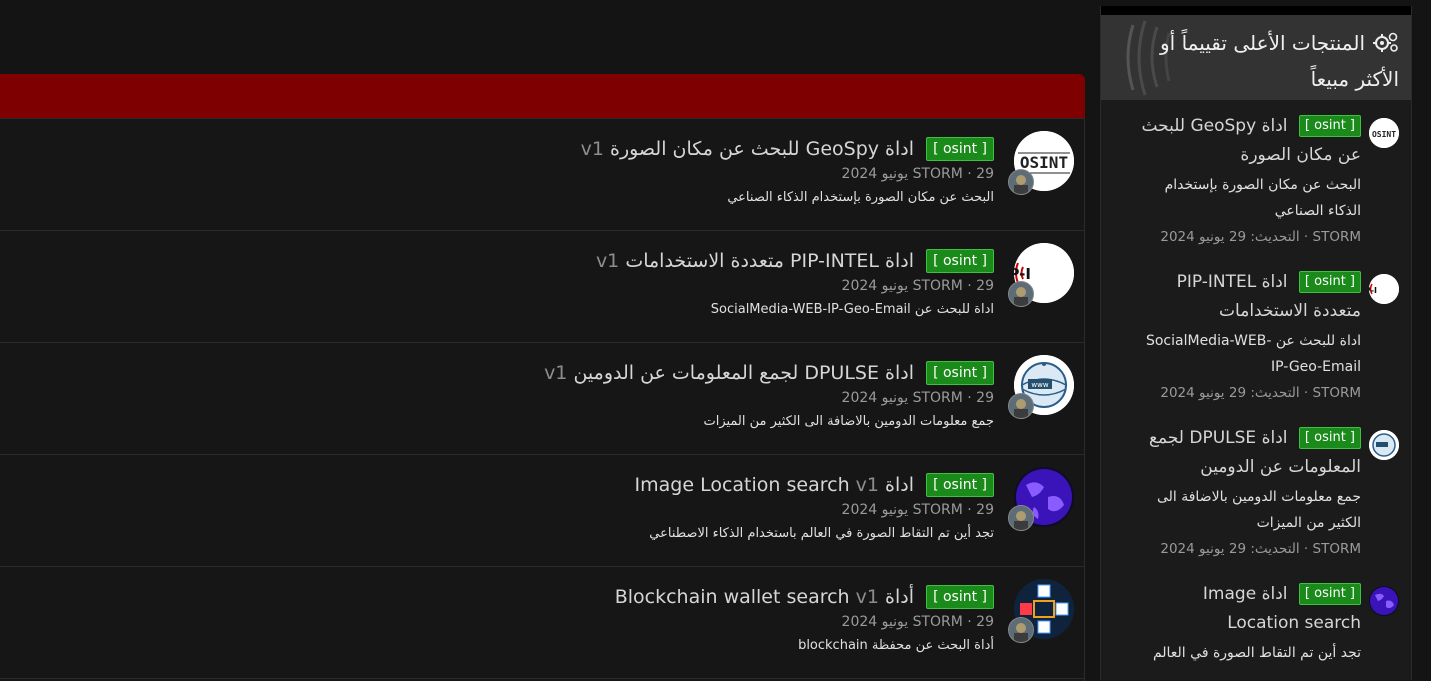 This screenshot has width=1431, height=681. I want to click on purple-globe-icon, so click(1384, 601).